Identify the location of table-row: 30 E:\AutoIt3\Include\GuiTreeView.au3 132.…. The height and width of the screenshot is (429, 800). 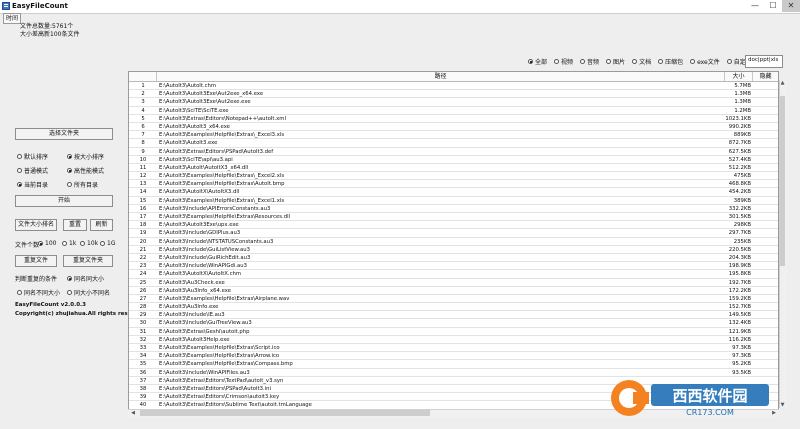
(453, 323).